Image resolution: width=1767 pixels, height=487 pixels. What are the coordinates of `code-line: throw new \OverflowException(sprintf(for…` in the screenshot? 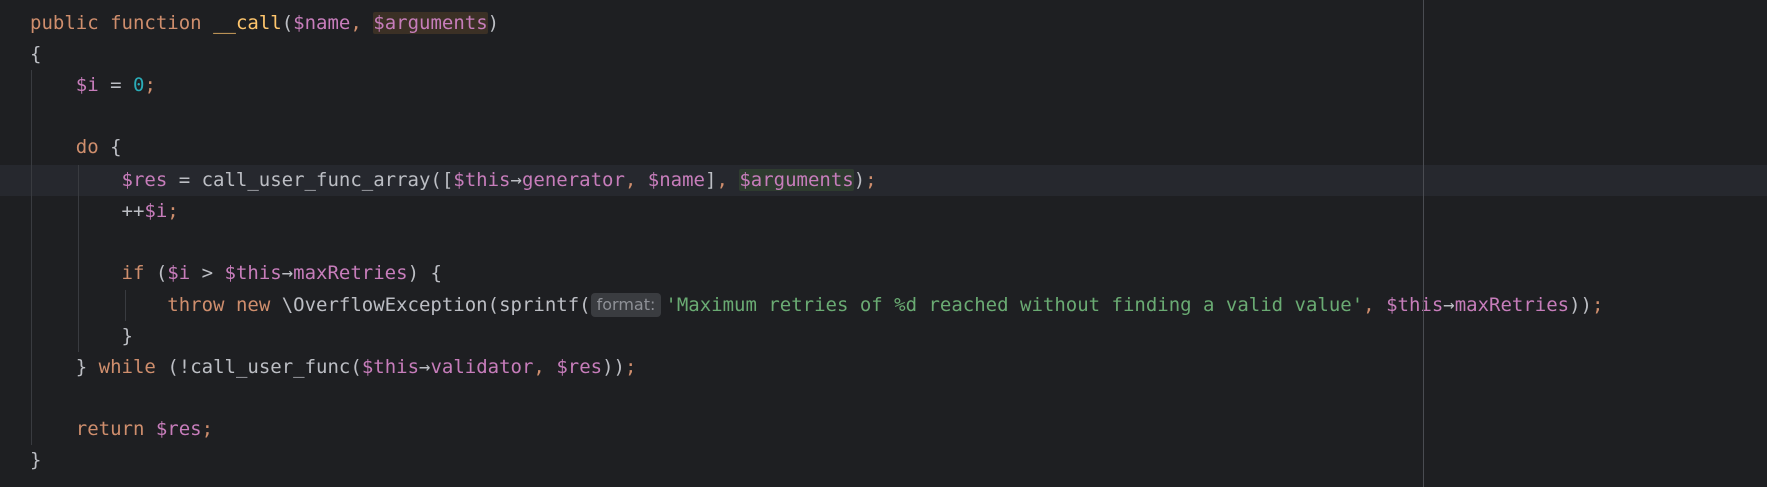 It's located at (883, 305).